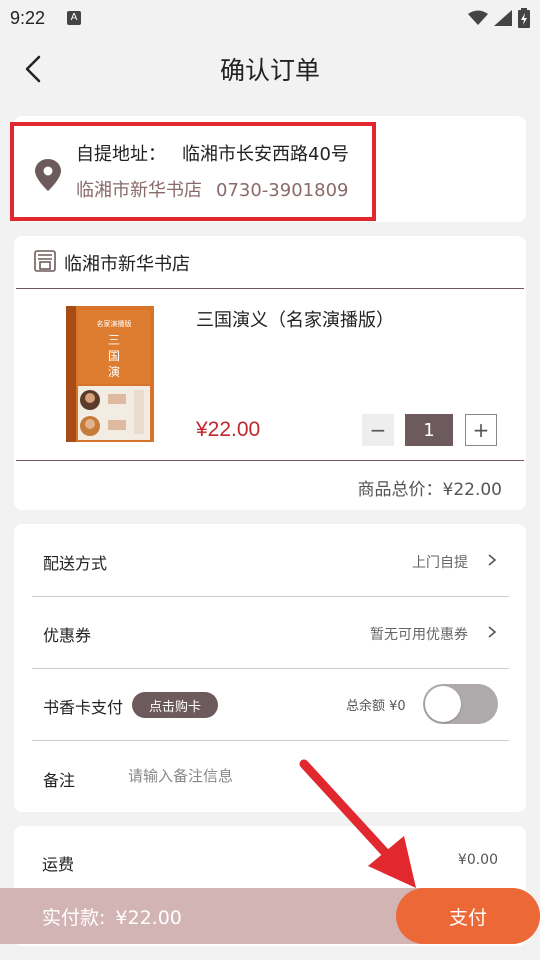 The height and width of the screenshot is (960, 540). What do you see at coordinates (114, 356) in the screenshot?
I see `svg-text: 国` at bounding box center [114, 356].